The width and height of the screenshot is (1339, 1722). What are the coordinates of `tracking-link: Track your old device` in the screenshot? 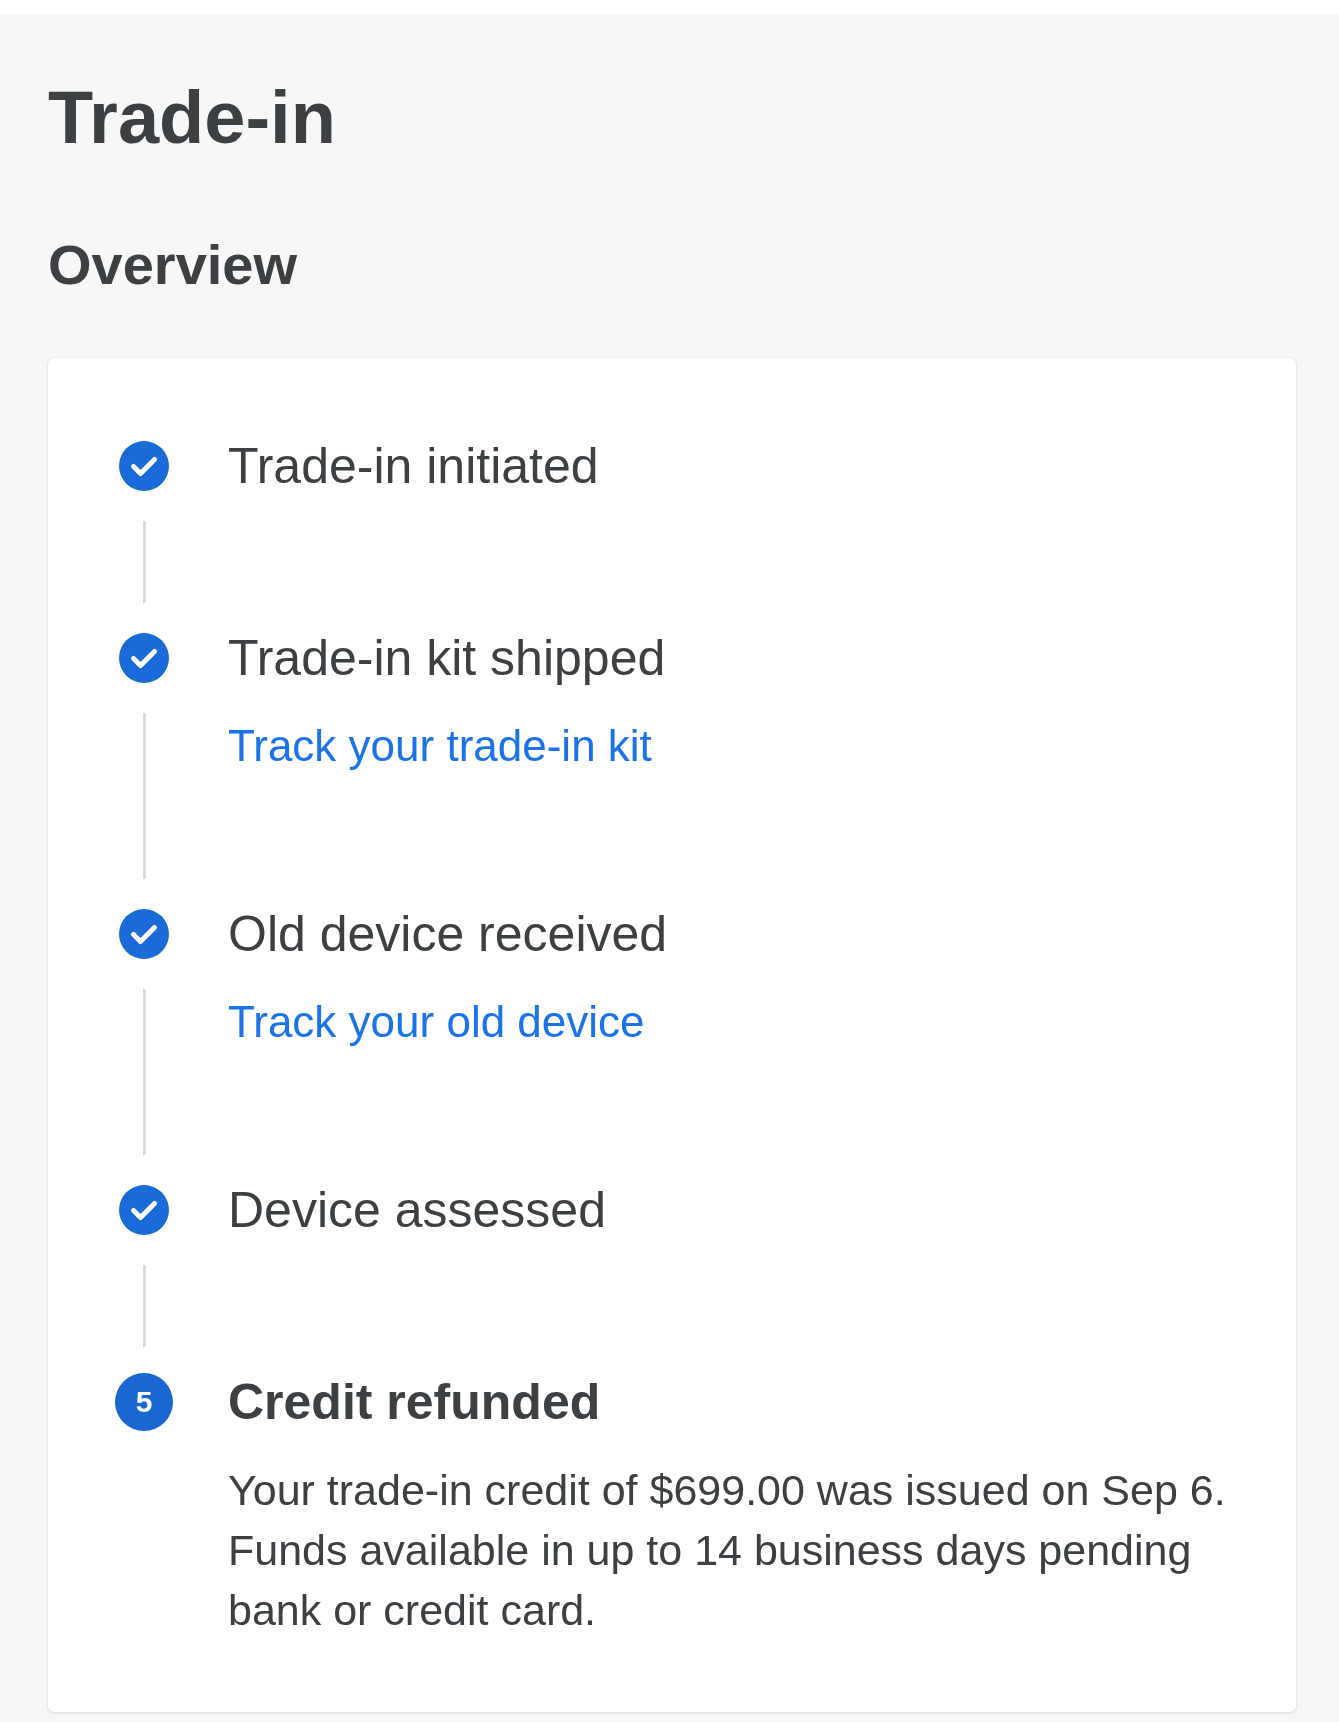 It's located at (436, 1022).